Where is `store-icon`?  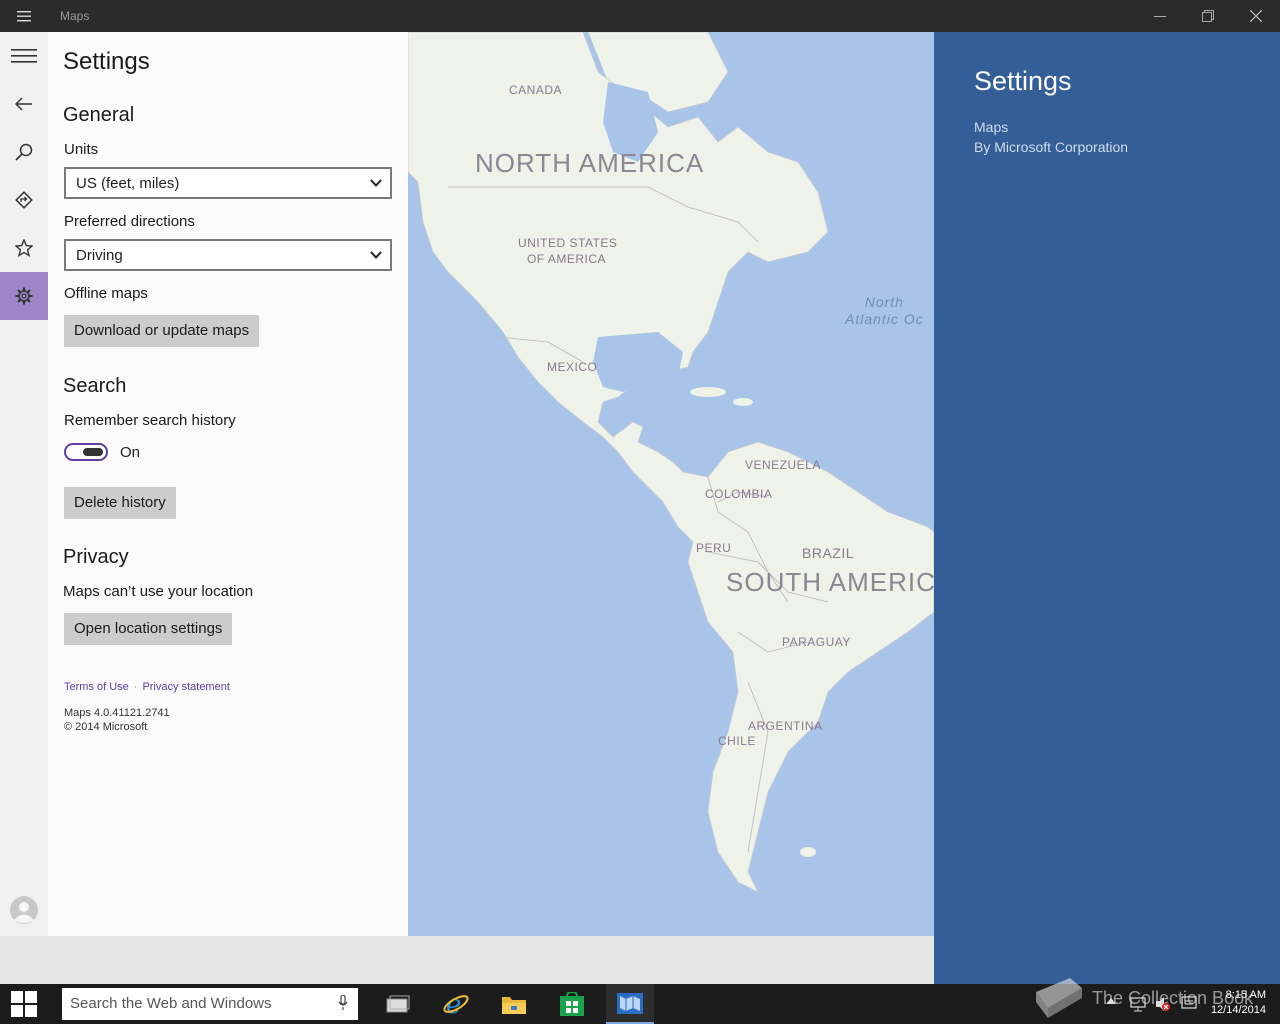
store-icon is located at coordinates (572, 1004).